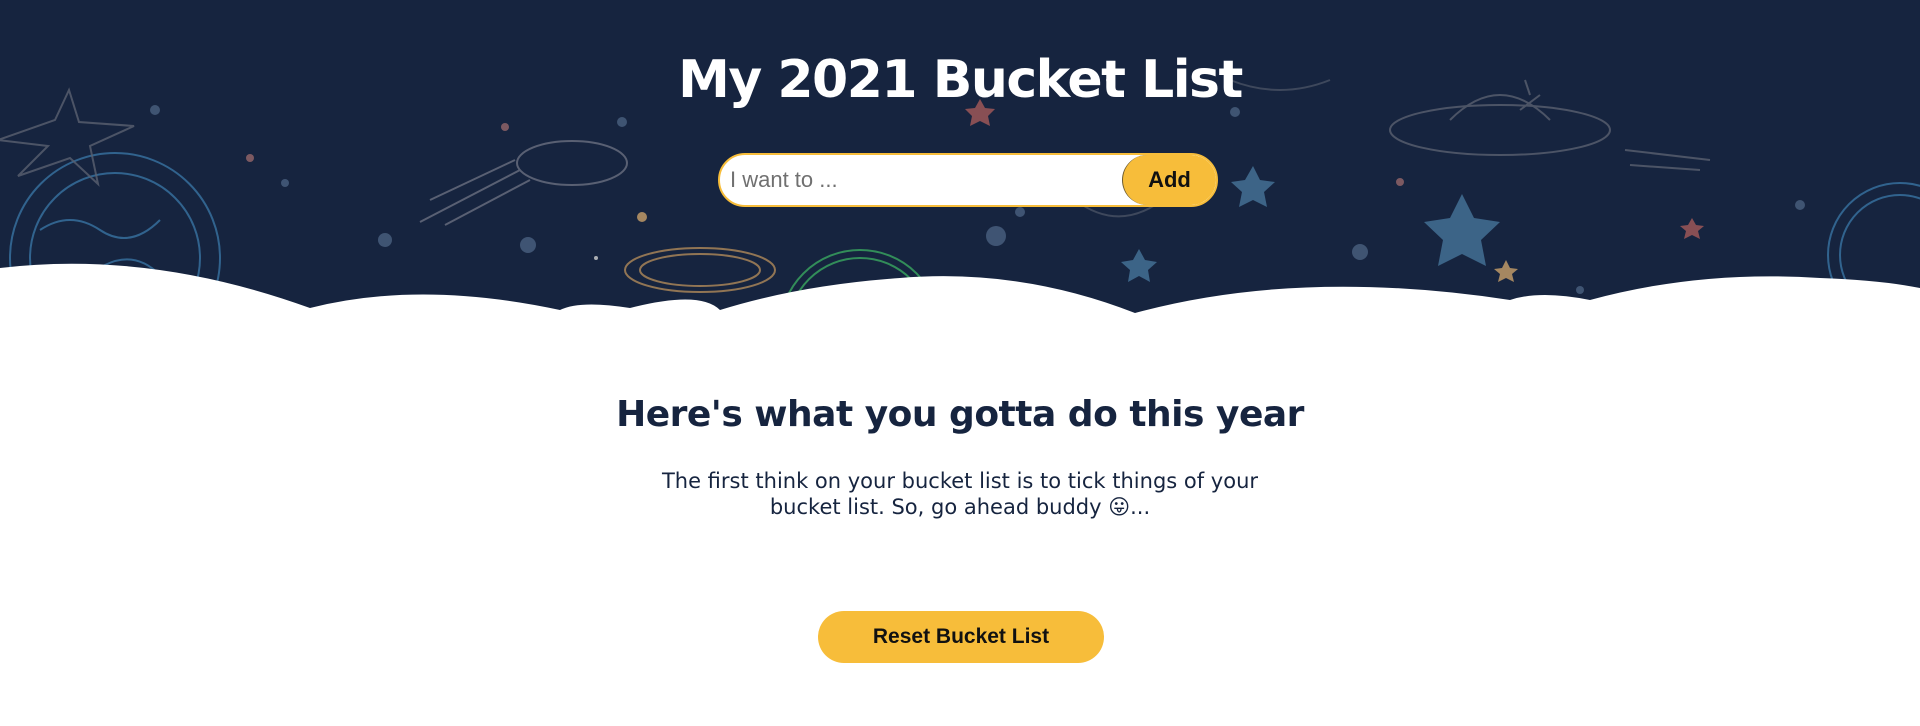 This screenshot has height=726, width=1920. Describe the element at coordinates (960, 414) in the screenshot. I see `section-heading: Here's what you gotta do this year` at that location.